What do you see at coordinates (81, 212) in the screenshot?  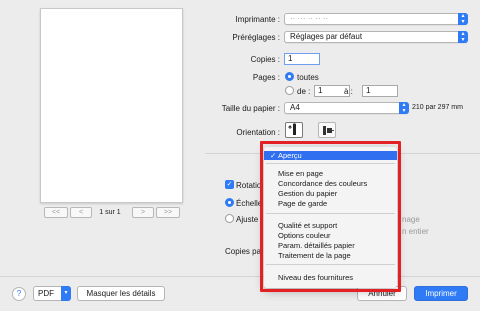 I see `prev-page-button: <` at bounding box center [81, 212].